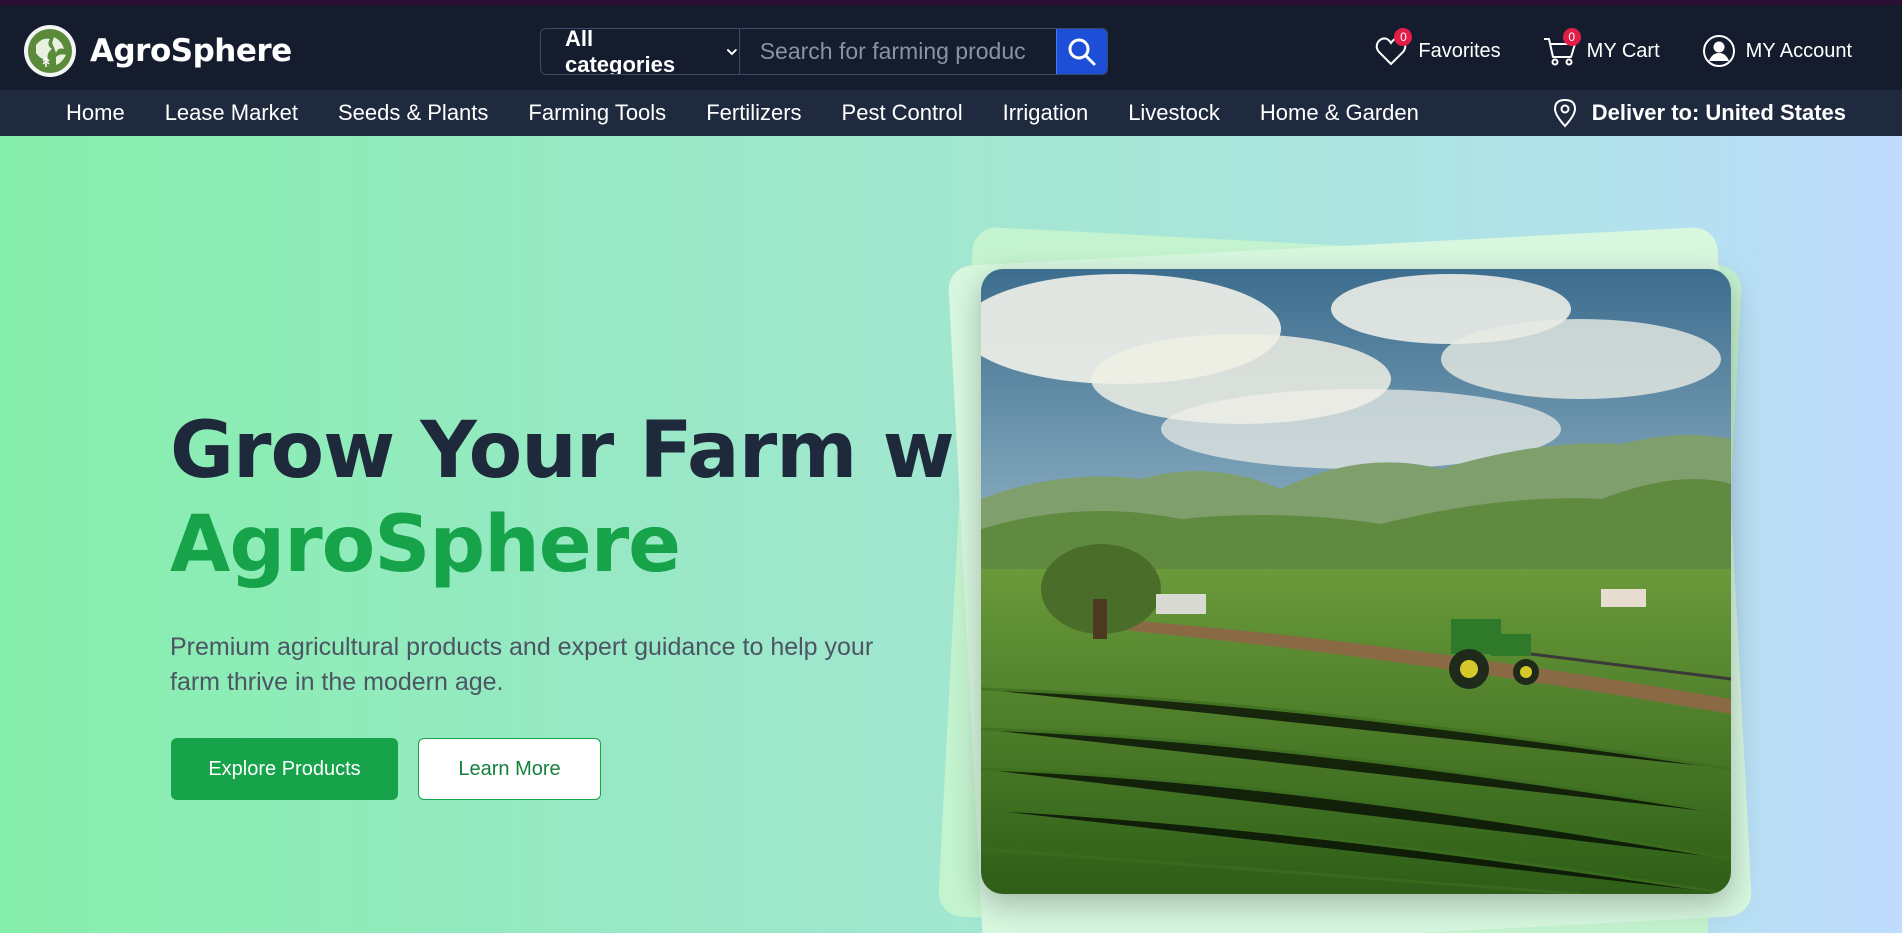  Describe the element at coordinates (1174, 113) in the screenshot. I see `nav-item-livestock: Livestock` at that location.